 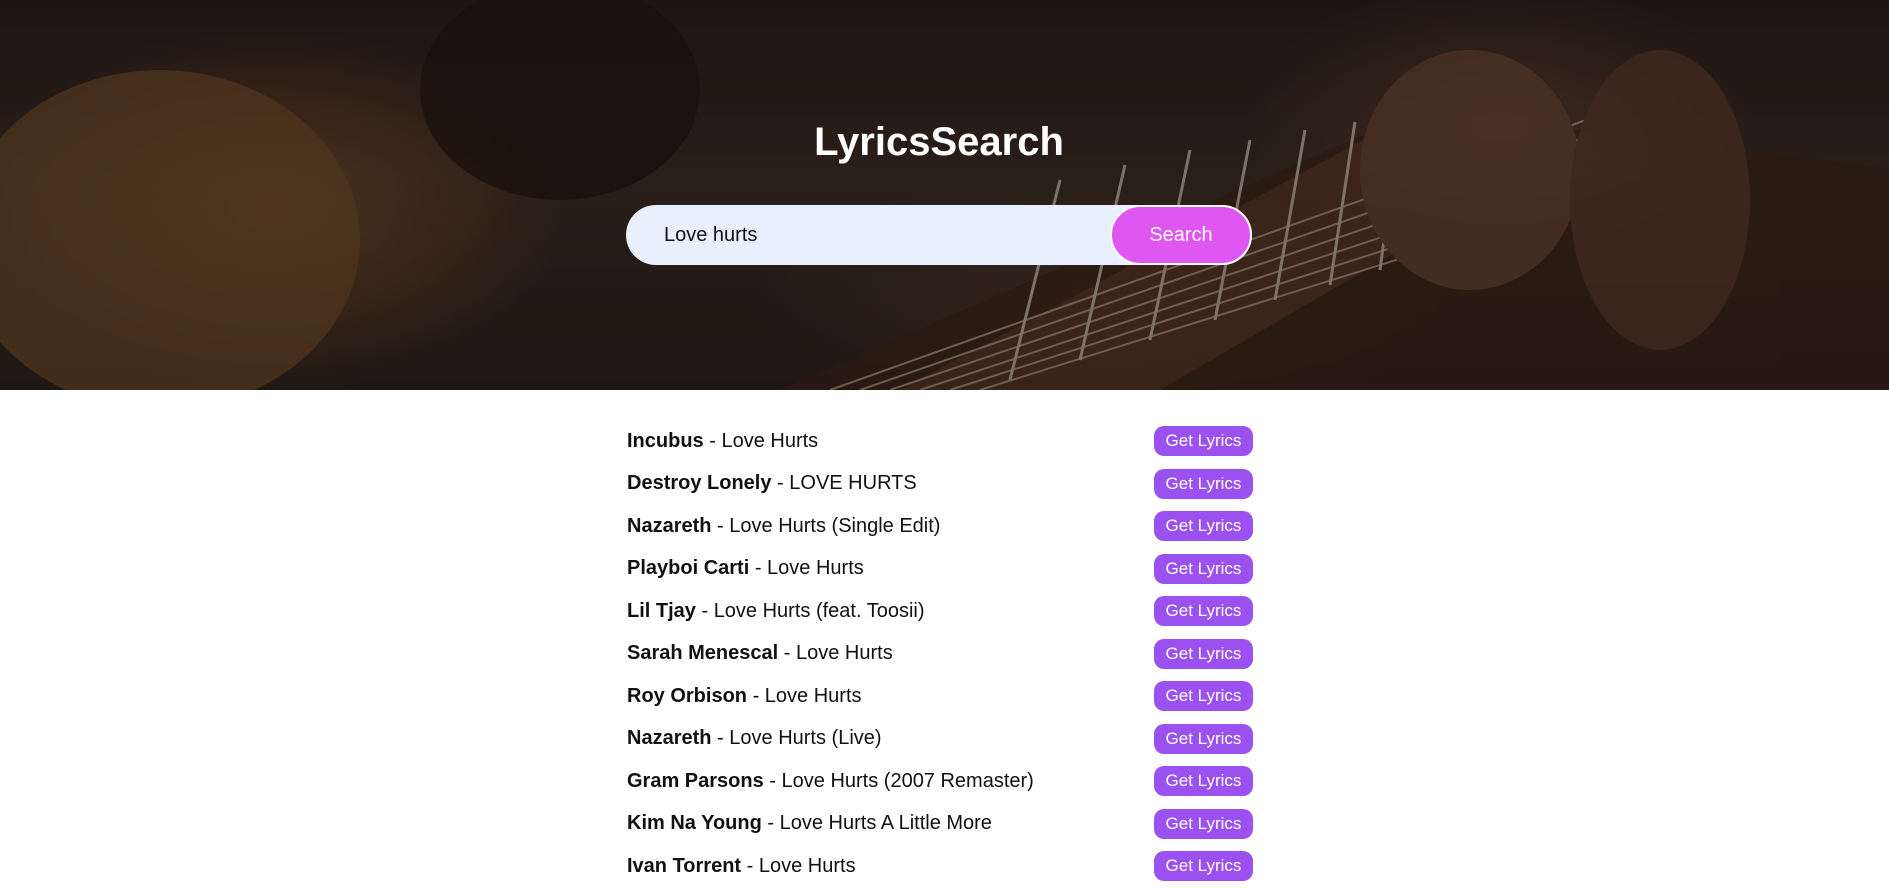 What do you see at coordinates (703, 653) in the screenshot?
I see `artist-name: Sarah Menescal` at bounding box center [703, 653].